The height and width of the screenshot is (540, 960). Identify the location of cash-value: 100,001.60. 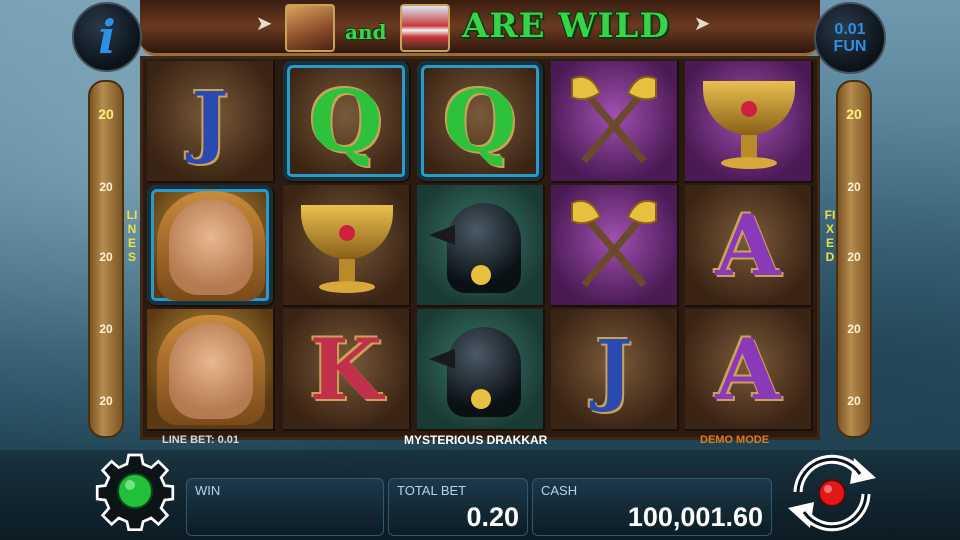
(695, 517).